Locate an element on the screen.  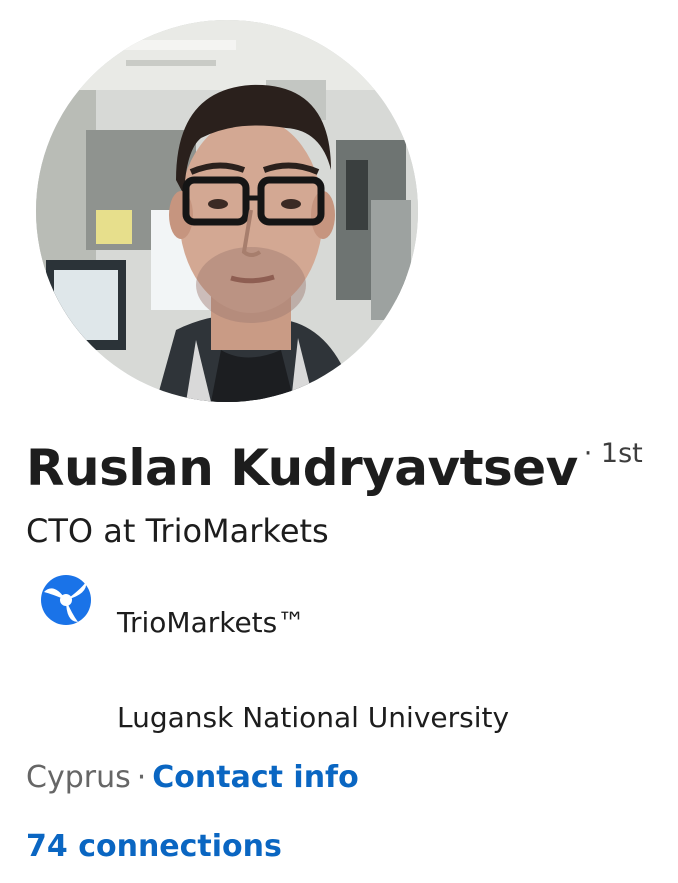
education-school-link: Lugansk National University is located at coordinates (313, 717).